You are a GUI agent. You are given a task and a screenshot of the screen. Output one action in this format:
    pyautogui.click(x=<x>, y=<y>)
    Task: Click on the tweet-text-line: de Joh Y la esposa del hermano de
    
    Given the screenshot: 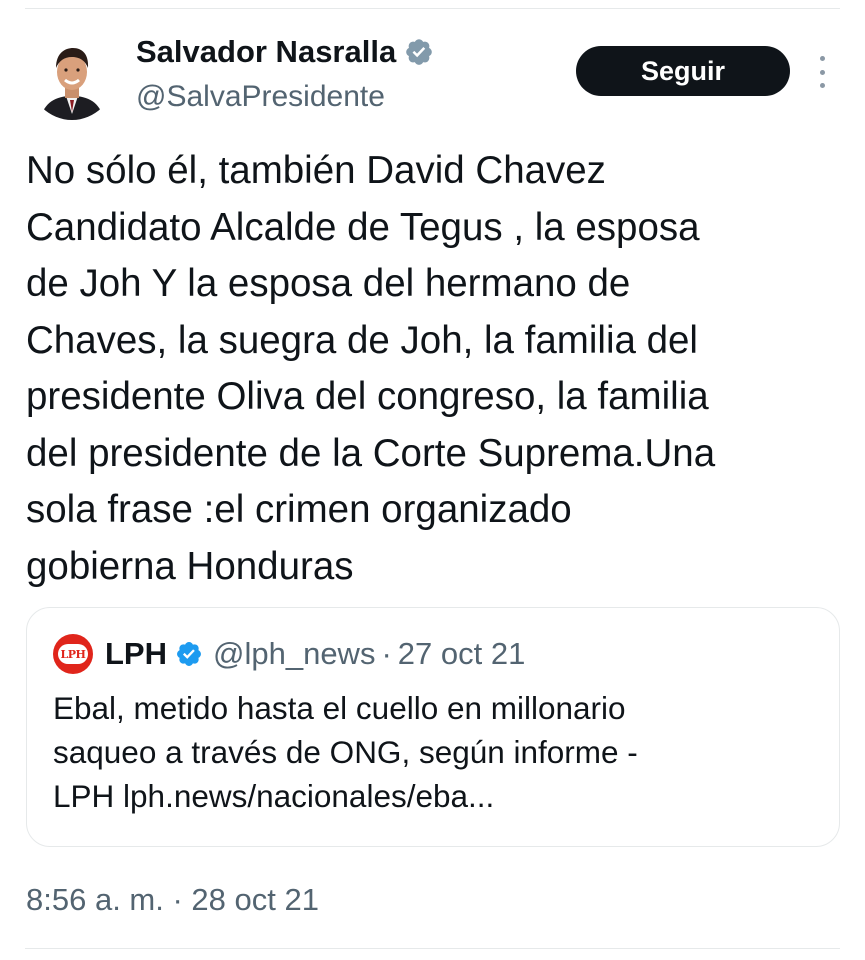 What is the action you would take?
    pyautogui.click(x=328, y=283)
    